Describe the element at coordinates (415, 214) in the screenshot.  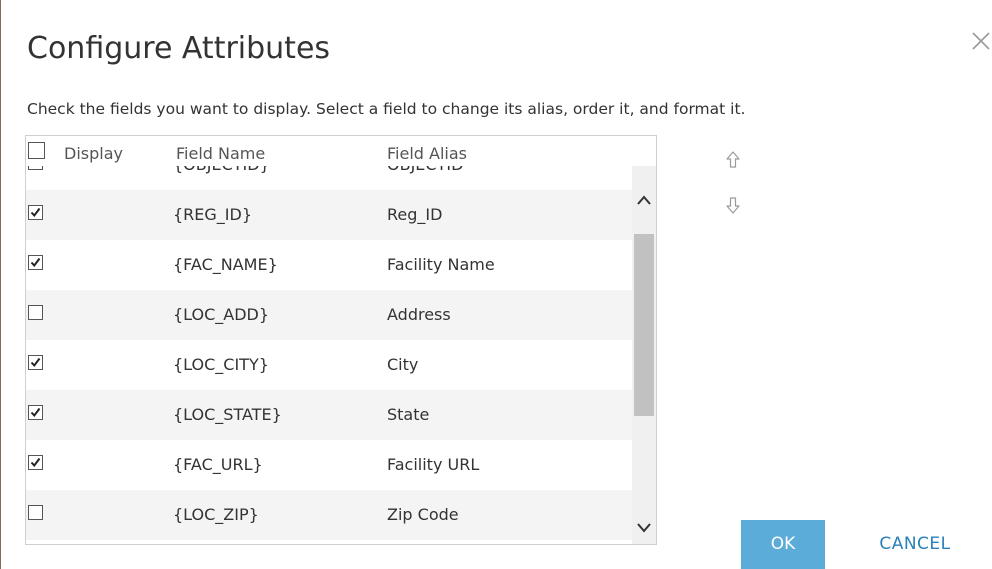
I see `field-alias-cell: Reg_ID` at that location.